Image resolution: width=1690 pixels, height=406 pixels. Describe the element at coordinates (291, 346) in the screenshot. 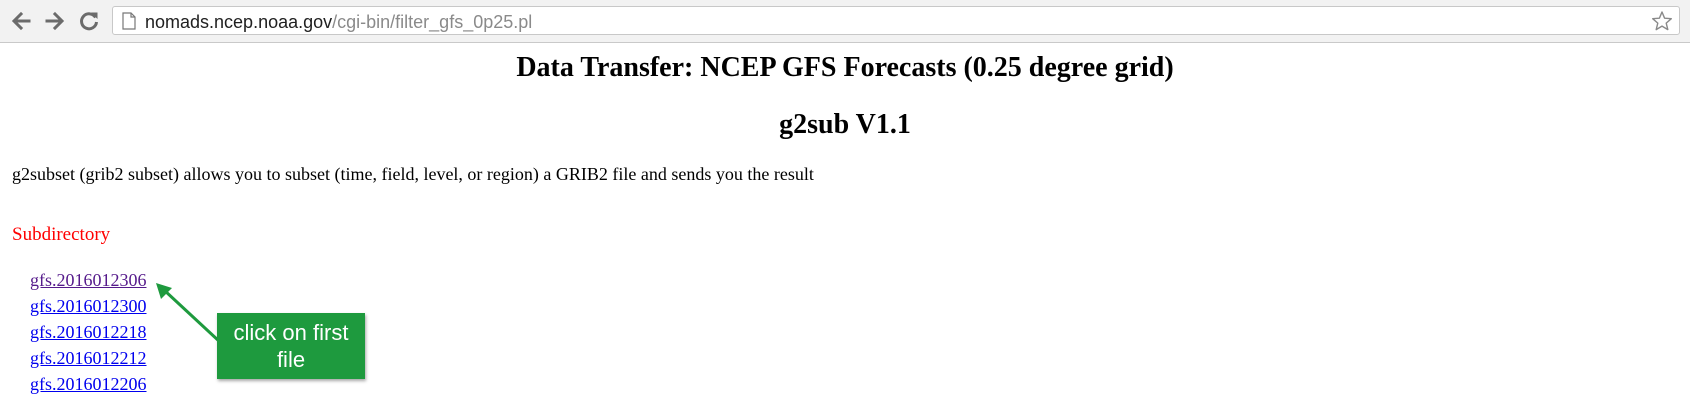

I see `callout-box: click on first file` at that location.